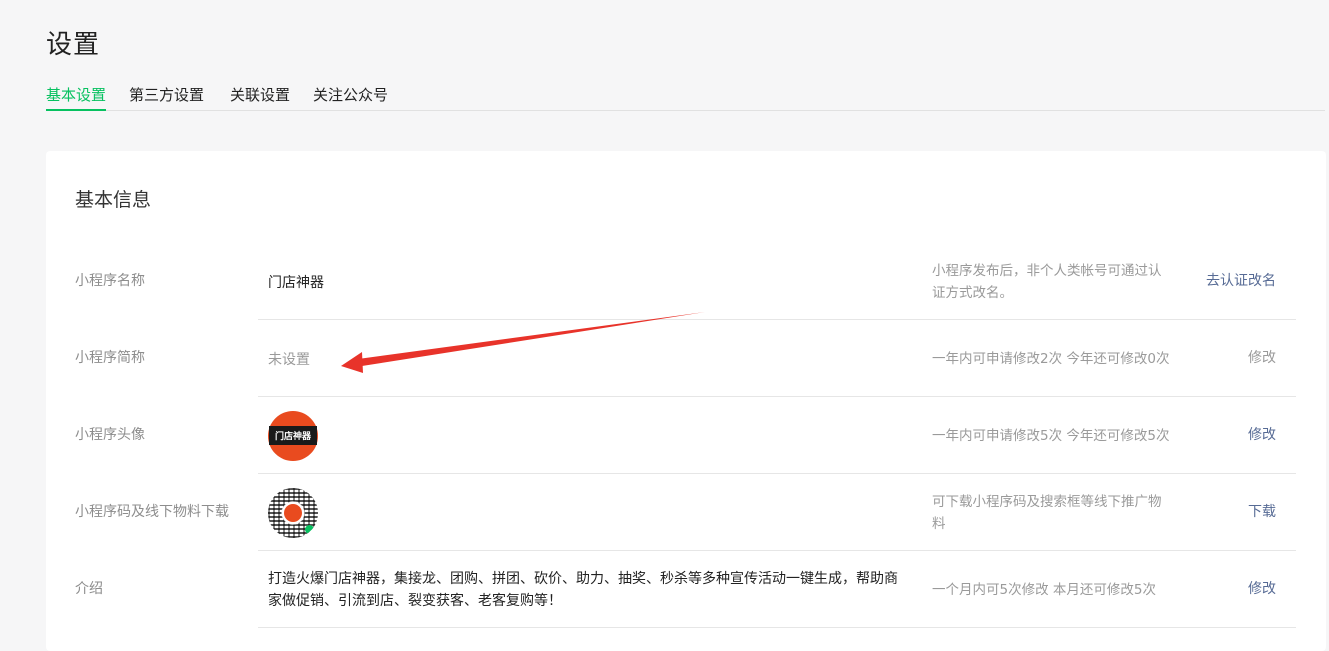 The height and width of the screenshot is (651, 1329). I want to click on mini-program-name-value: 门店神器, so click(296, 282).